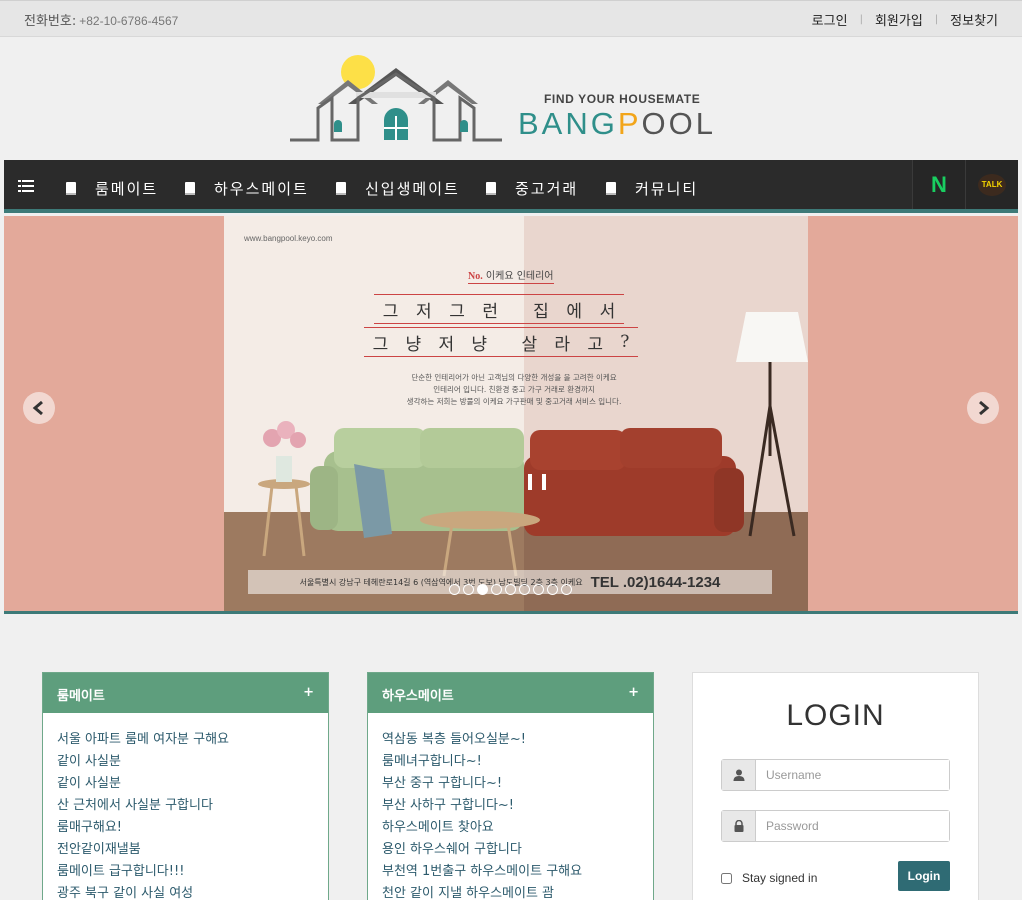 This screenshot has height=900, width=1022. I want to click on phone-info: 전화번호: +82-10-6786-4567, so click(101, 19).